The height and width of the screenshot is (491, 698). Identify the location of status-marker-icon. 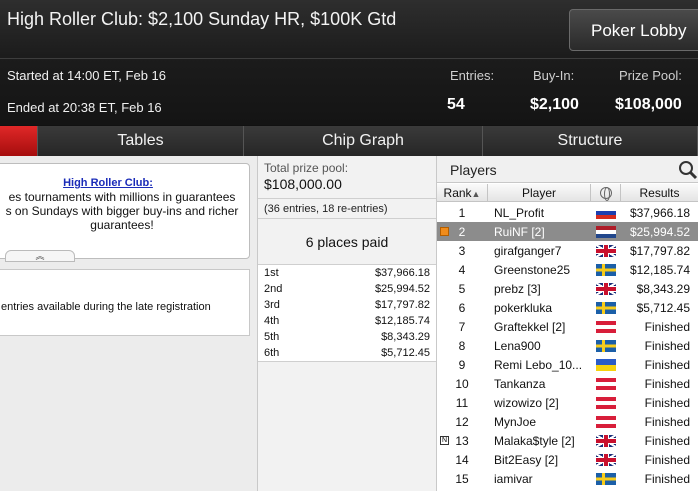
(444, 231).